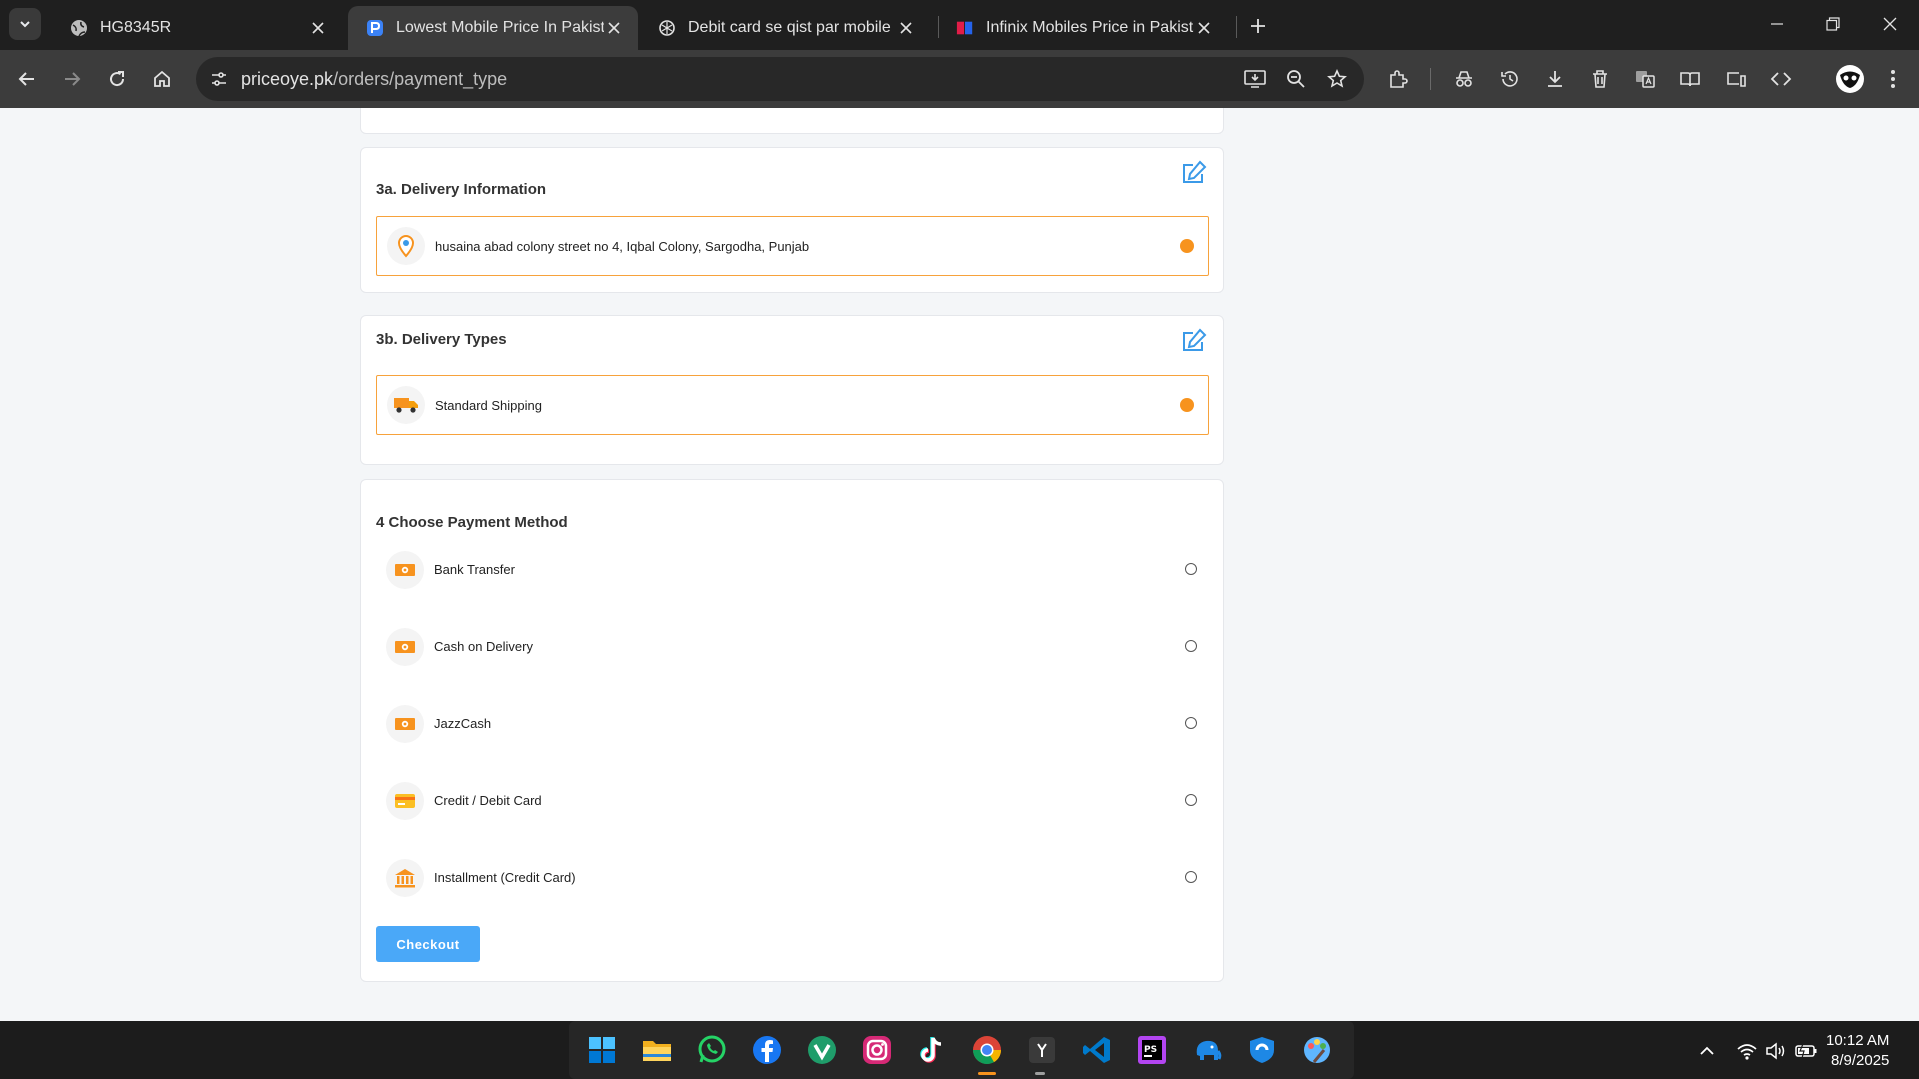 The image size is (1919, 1079). I want to click on back-button, so click(27, 79).